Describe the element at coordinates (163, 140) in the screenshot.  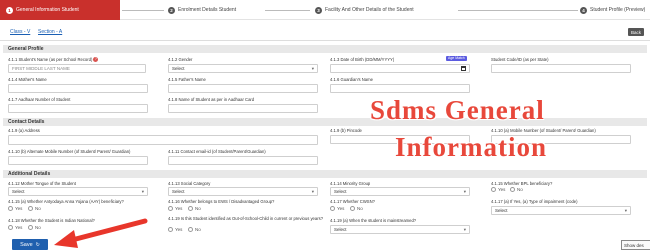
I see `address-input` at that location.